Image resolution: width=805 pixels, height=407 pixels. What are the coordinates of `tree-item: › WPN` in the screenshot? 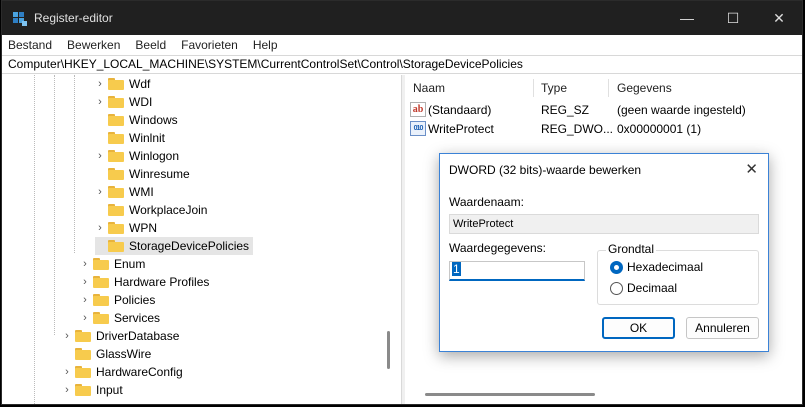 It's located at (126, 228).